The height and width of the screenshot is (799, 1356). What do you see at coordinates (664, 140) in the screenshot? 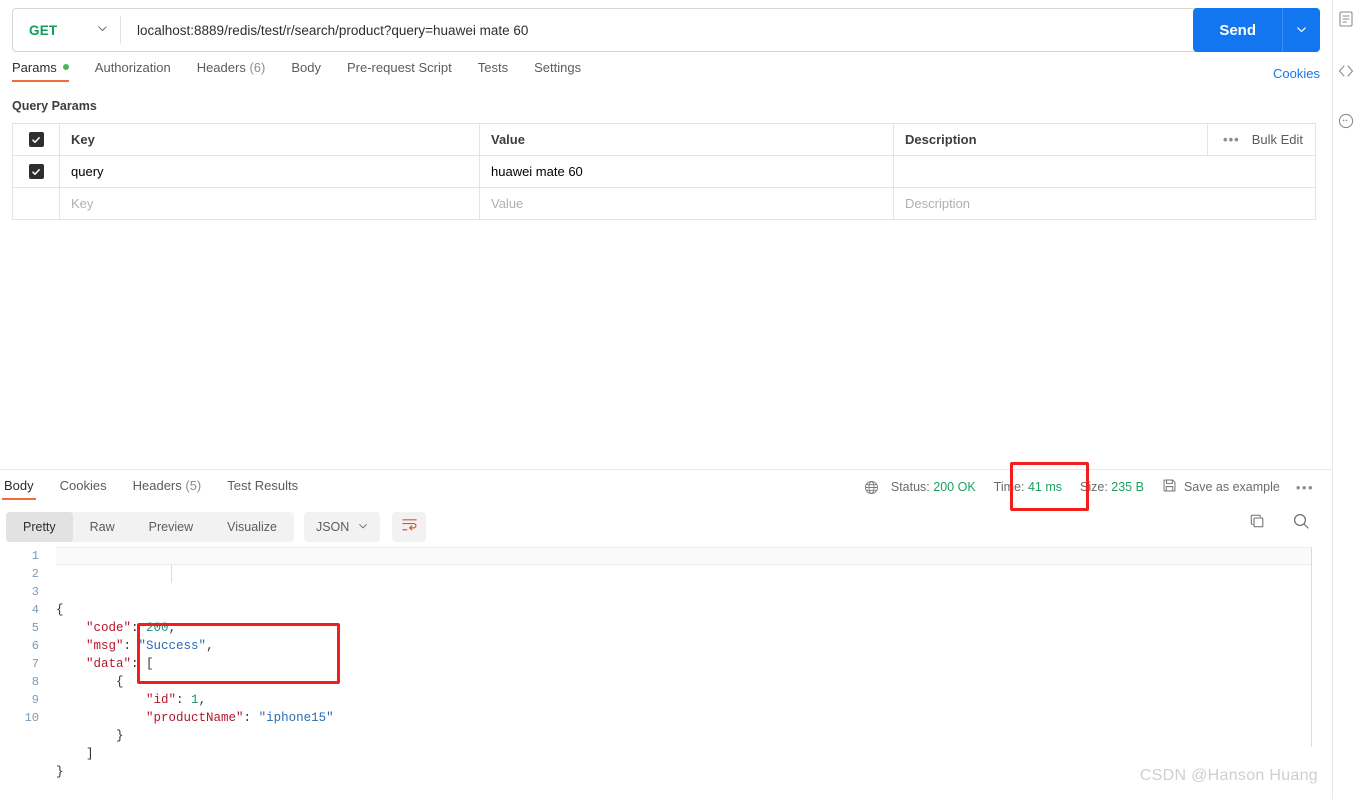
I see `table-header-row: Key Value Description ••• Bulk Edit` at bounding box center [664, 140].